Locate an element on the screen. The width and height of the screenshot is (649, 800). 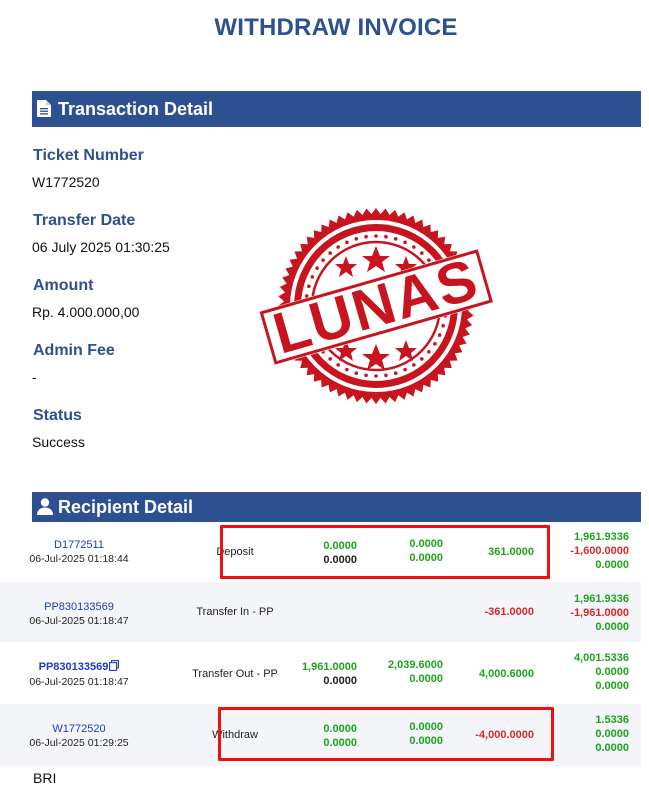
transaction-type: Transfer Out - PP is located at coordinates (235, 674).